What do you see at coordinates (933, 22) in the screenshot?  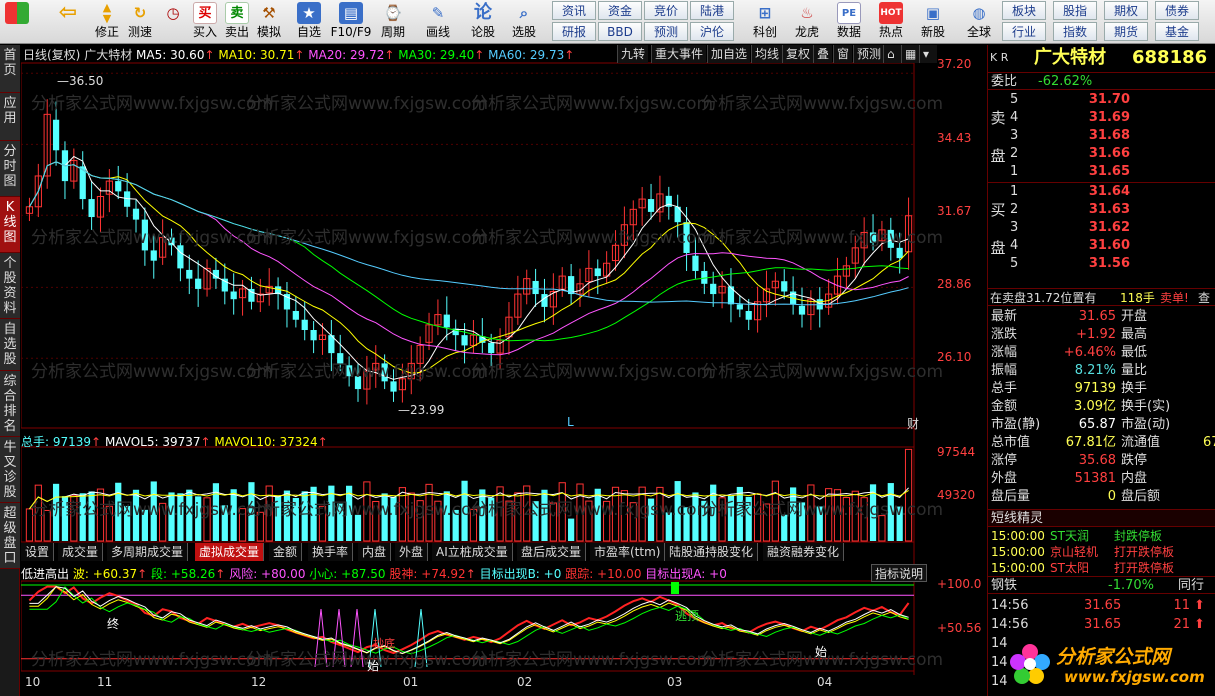 I see `newstock-button: ▣ 新股` at bounding box center [933, 22].